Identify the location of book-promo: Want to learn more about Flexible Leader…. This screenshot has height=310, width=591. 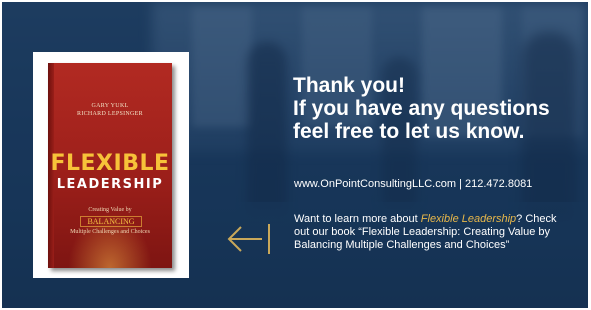
(434, 232).